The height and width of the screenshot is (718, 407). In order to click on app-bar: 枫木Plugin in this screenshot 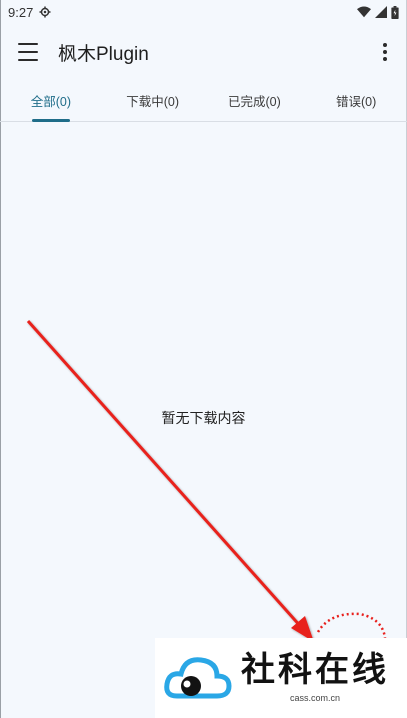, I will do `click(203, 52)`.